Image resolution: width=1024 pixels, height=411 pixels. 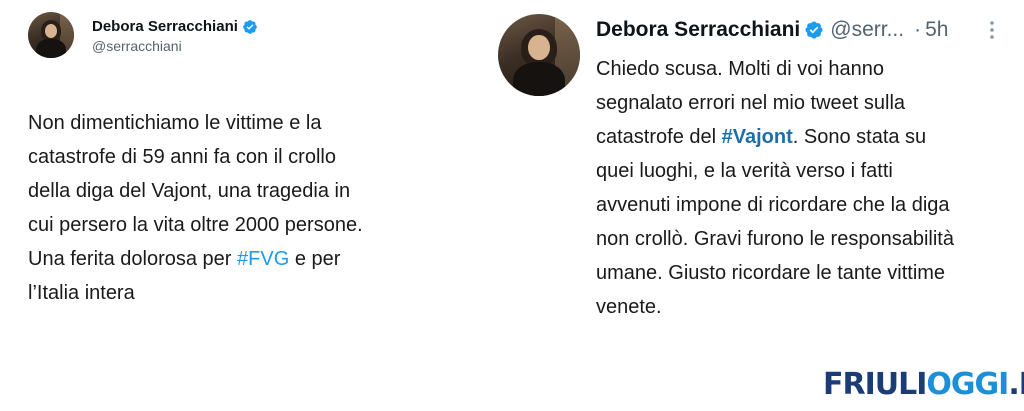 What do you see at coordinates (936, 30) in the screenshot?
I see `timestamp: 5h` at bounding box center [936, 30].